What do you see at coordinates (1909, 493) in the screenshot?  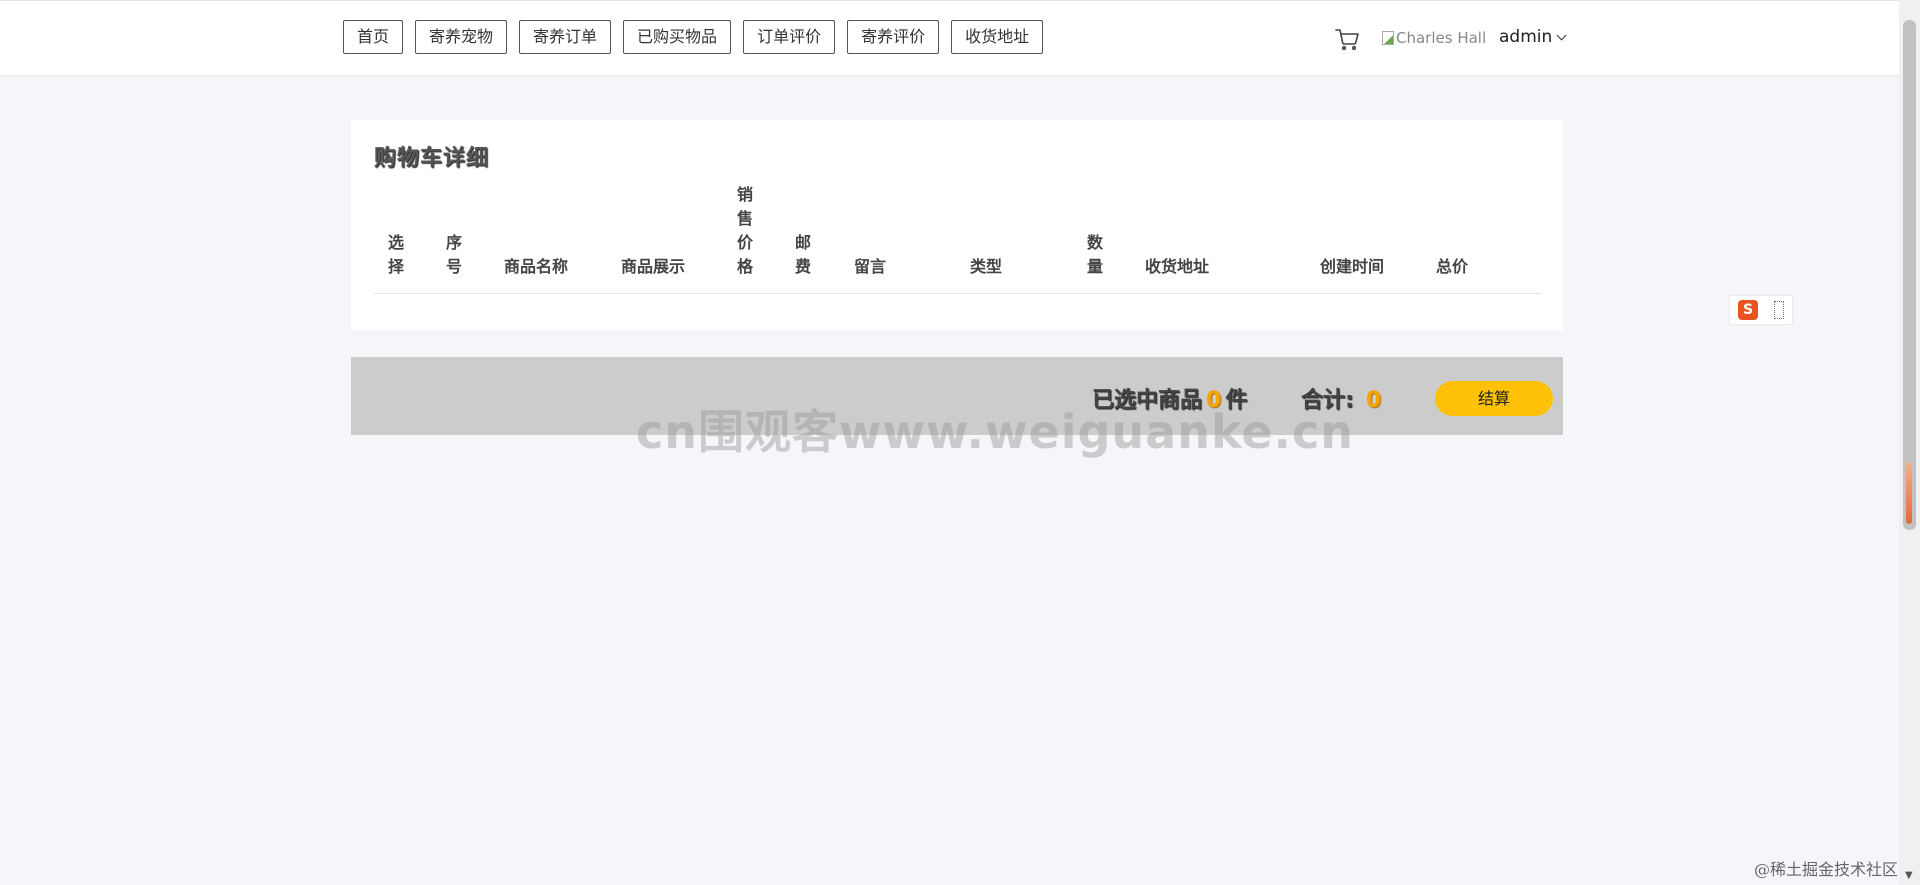 I see `scroll-marker` at bounding box center [1909, 493].